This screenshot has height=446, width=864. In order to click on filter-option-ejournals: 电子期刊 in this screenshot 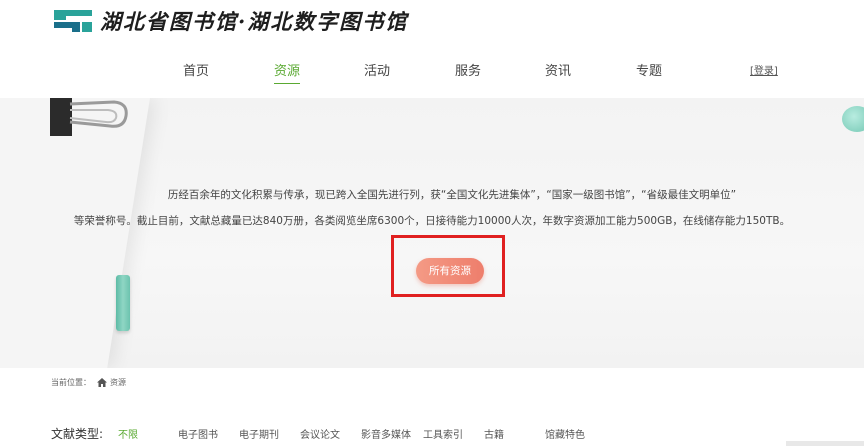, I will do `click(259, 433)`.